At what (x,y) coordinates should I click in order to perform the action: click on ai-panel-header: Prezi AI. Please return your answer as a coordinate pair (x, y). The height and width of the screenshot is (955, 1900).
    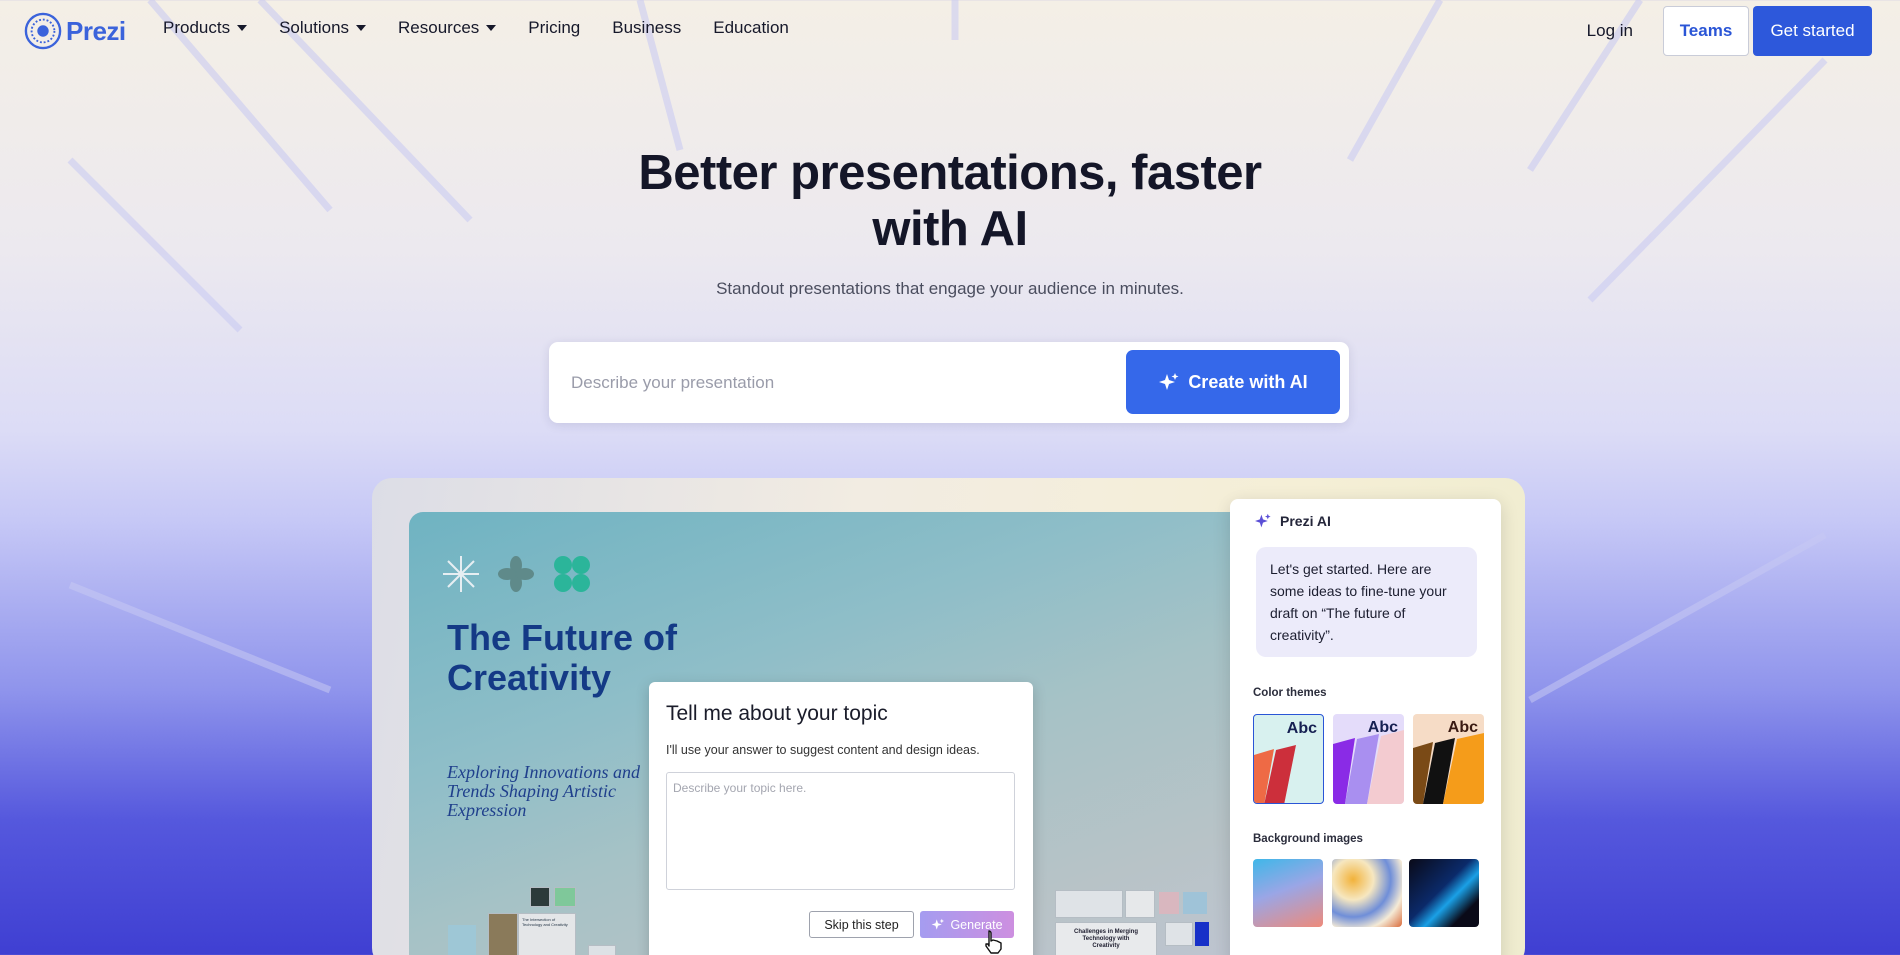
    Looking at the image, I should click on (1292, 521).